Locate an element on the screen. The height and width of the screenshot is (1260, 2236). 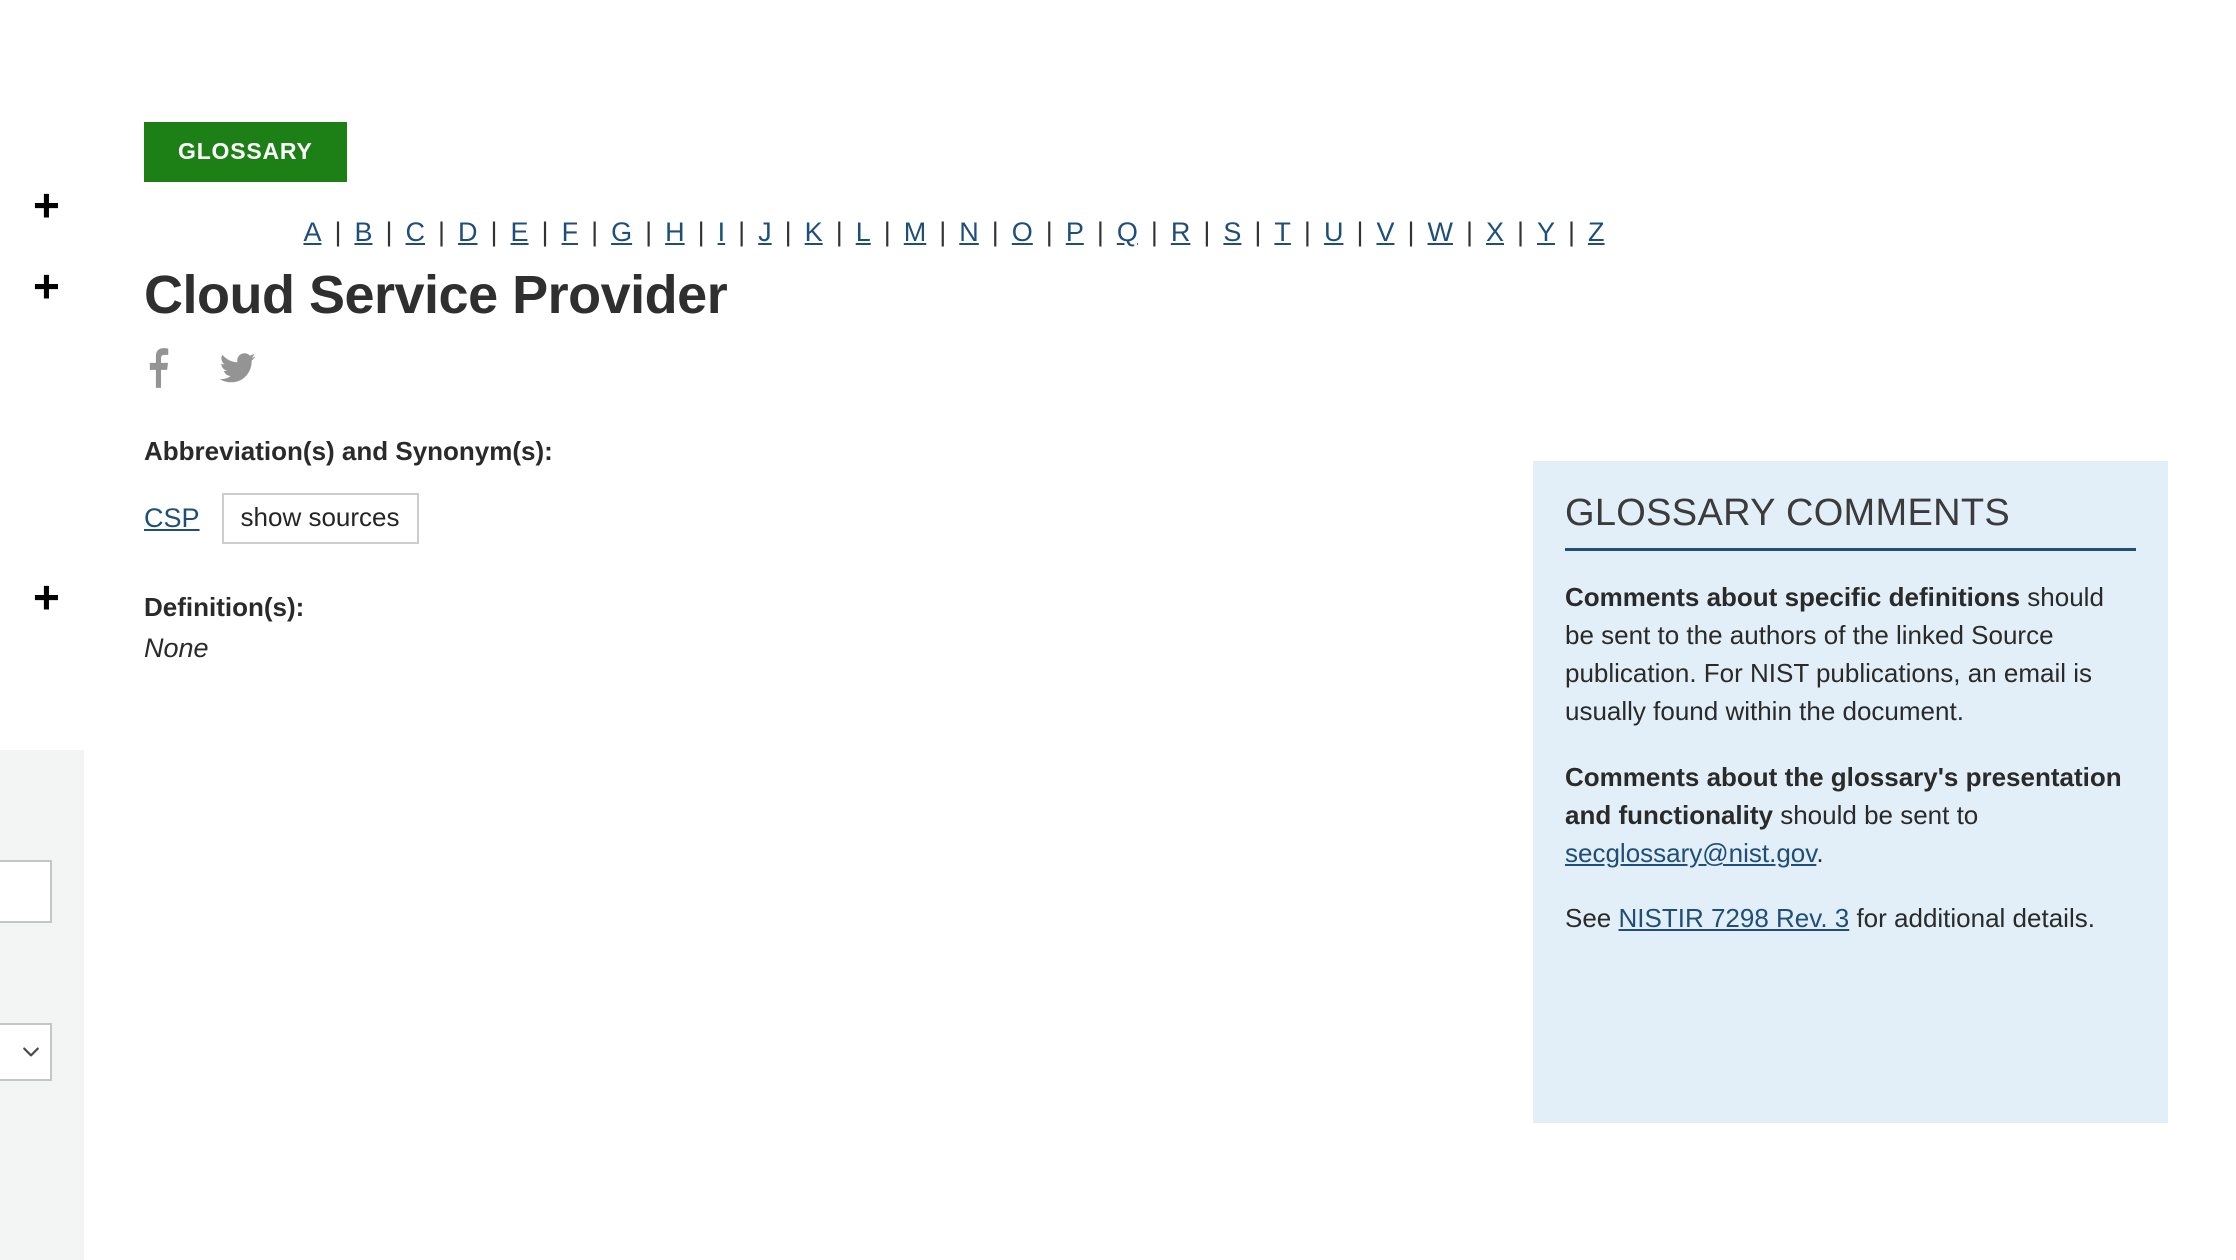
az-link-j: J is located at coordinates (765, 232).